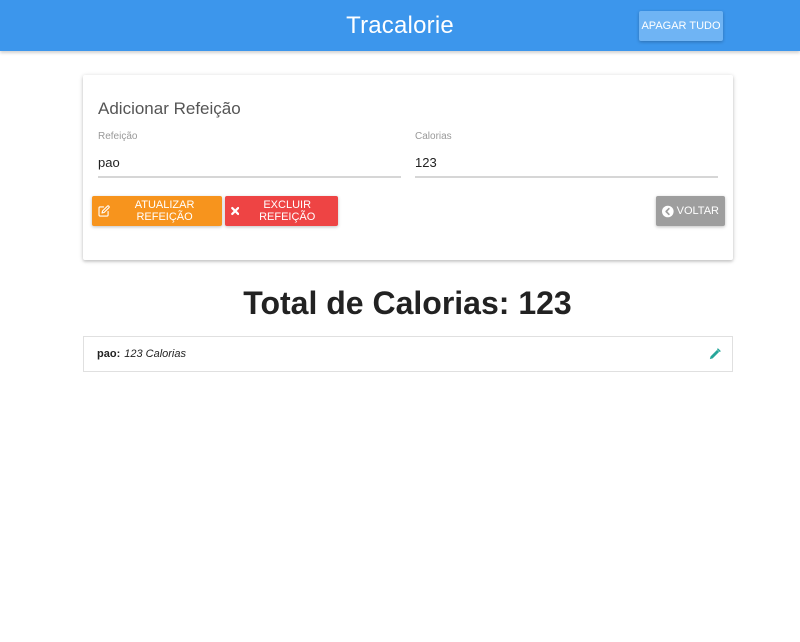 This screenshot has width=800, height=642. Describe the element at coordinates (118, 136) in the screenshot. I see `meal-label: Refeição` at that location.